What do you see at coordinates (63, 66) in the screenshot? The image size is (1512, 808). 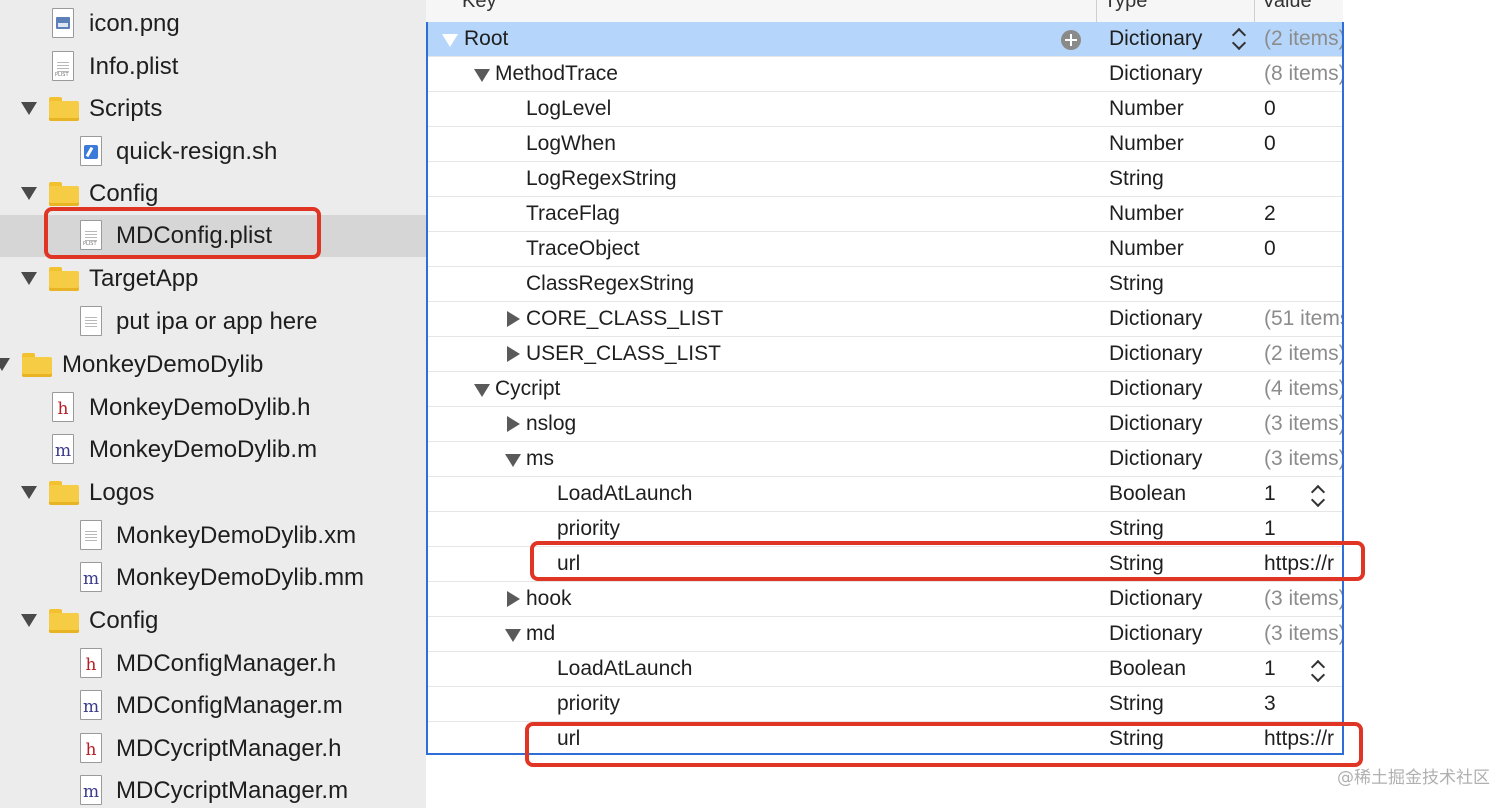 I see `plist-file-icon: PLIST` at bounding box center [63, 66].